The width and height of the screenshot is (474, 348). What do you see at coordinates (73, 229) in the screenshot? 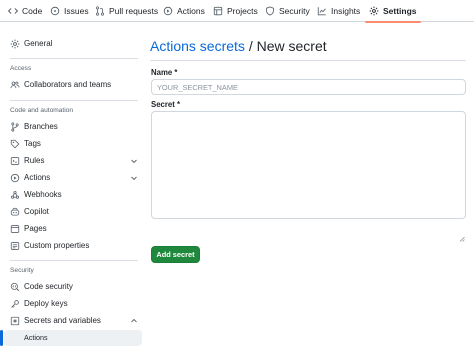
I see `sidebar-item-pages: Pages` at bounding box center [73, 229].